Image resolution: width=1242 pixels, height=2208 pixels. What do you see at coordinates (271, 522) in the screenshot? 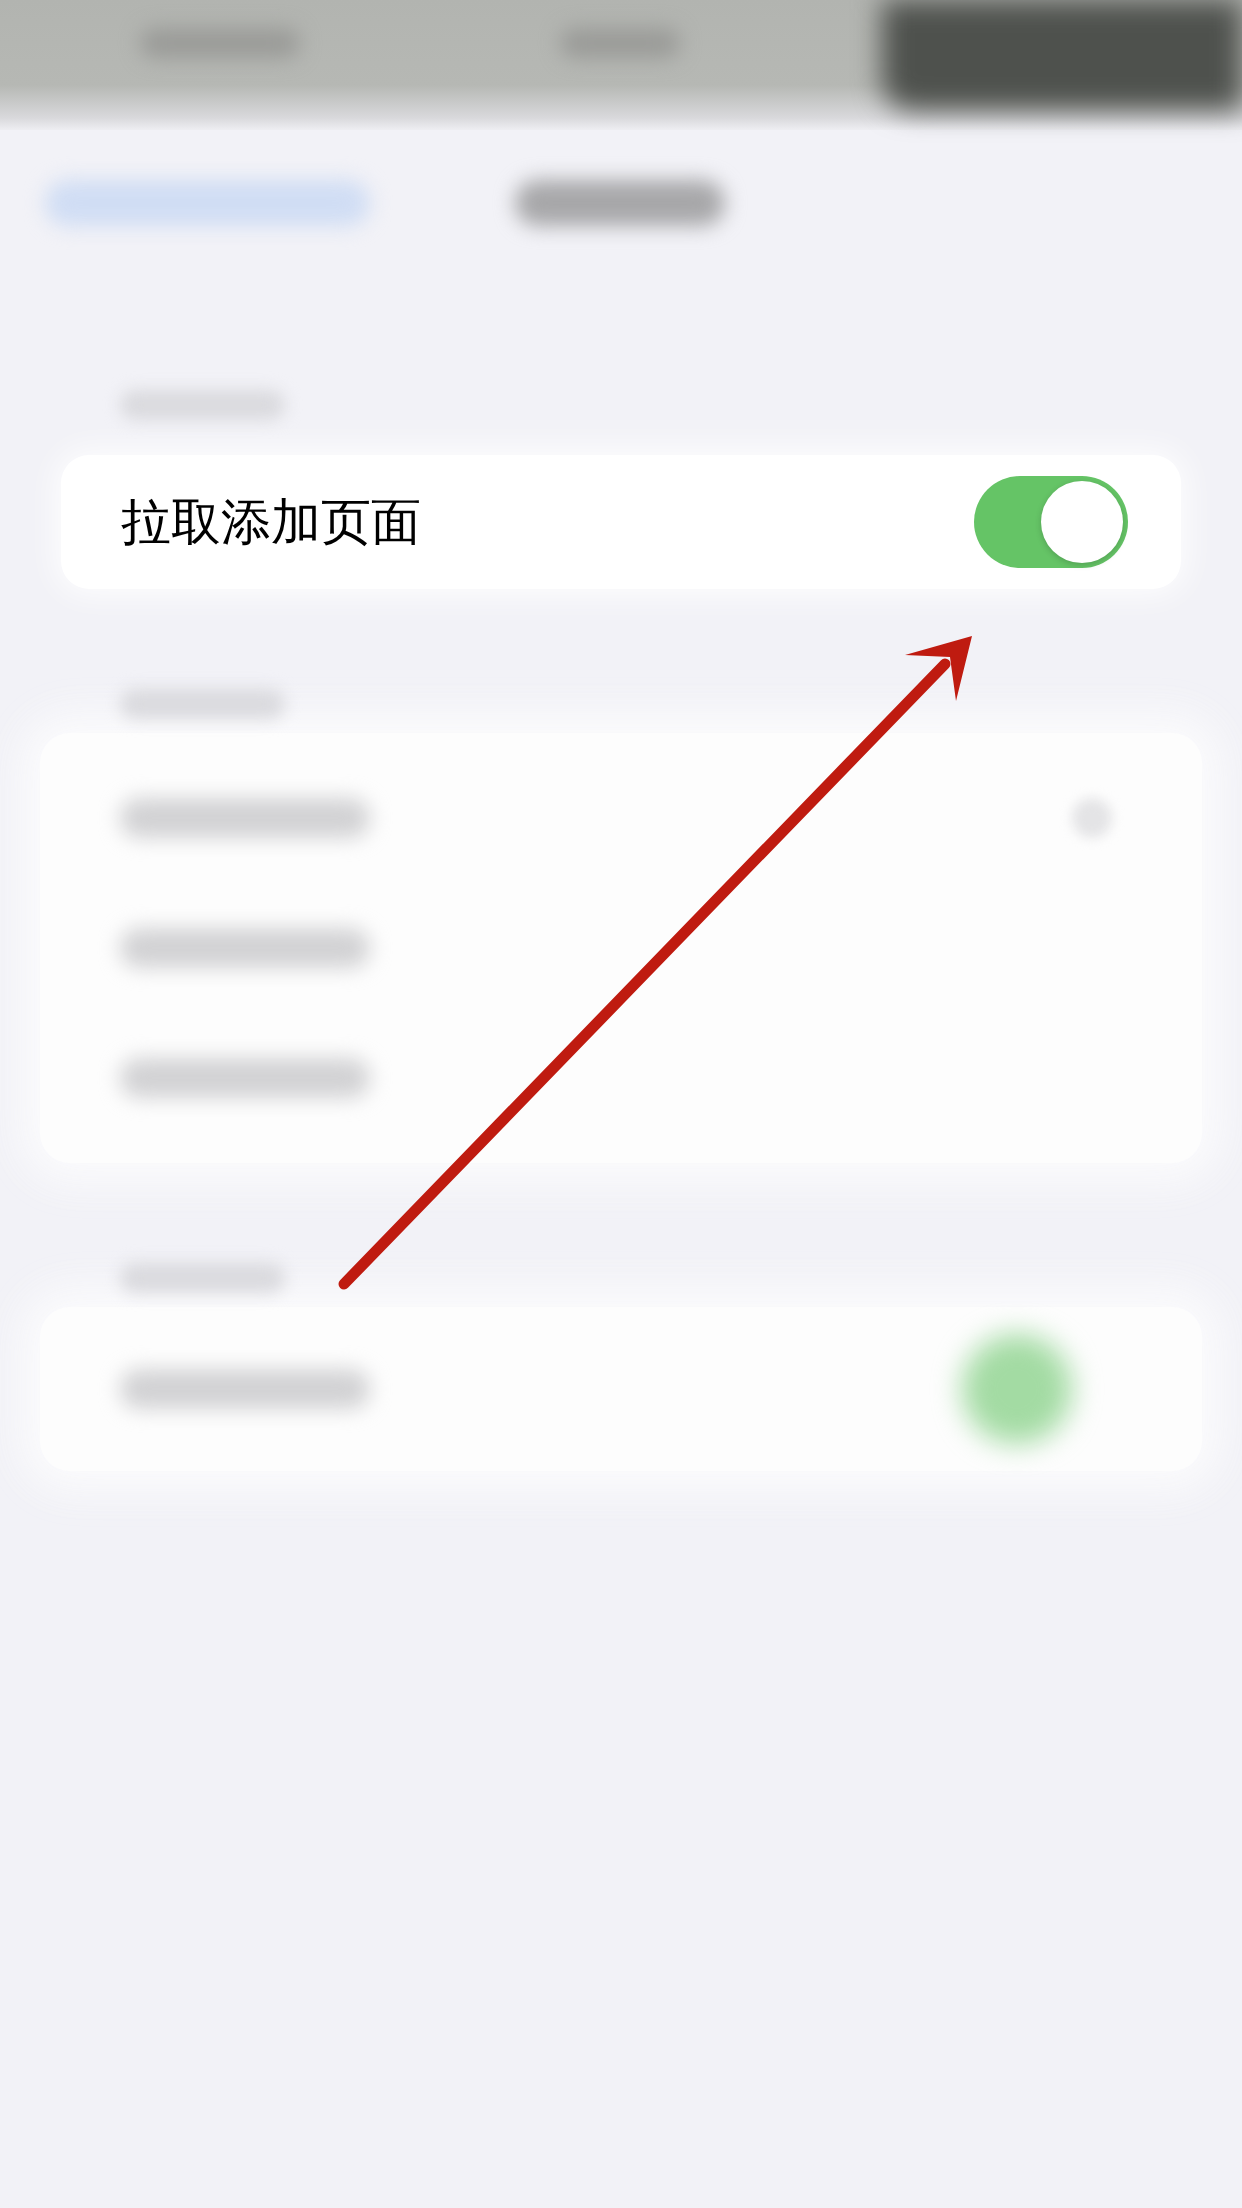
I see `setting-label: 拉取添加页面` at bounding box center [271, 522].